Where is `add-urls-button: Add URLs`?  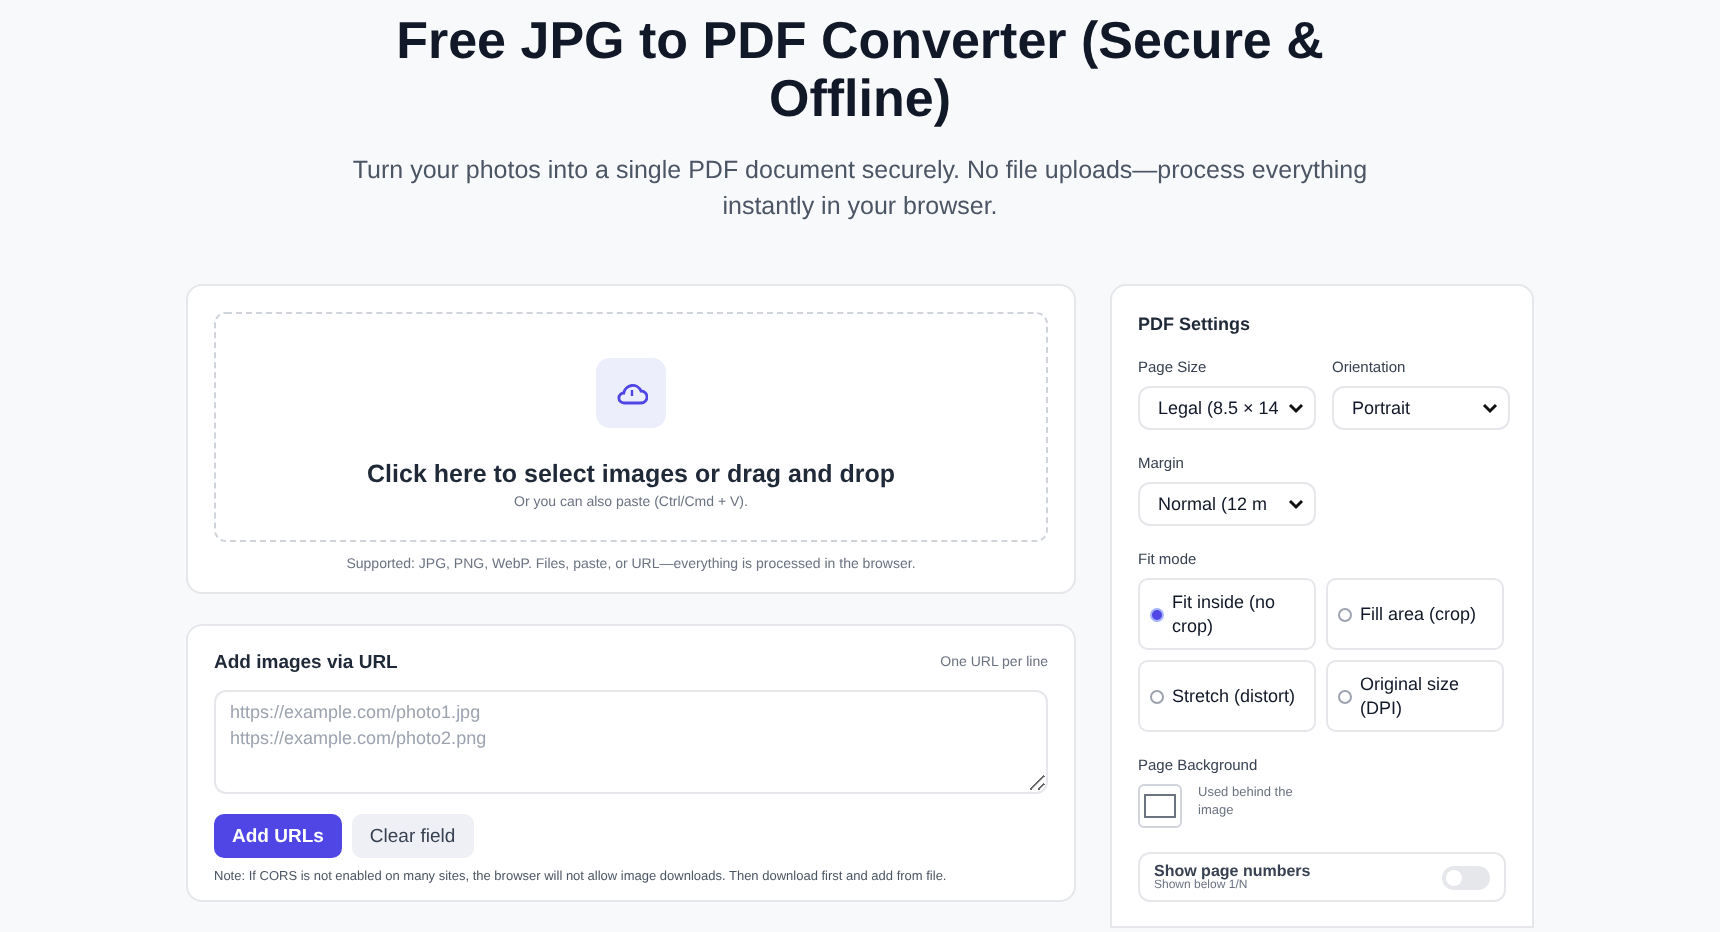
add-urls-button: Add URLs is located at coordinates (278, 836).